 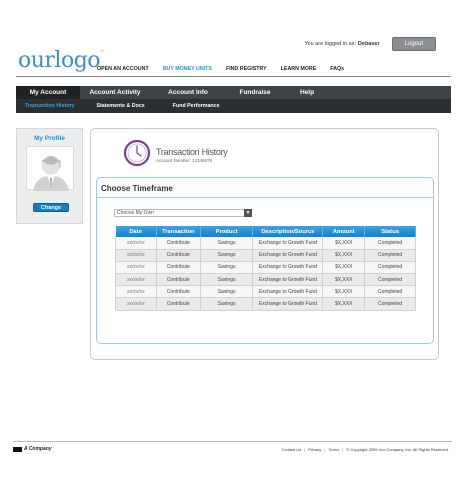 I want to click on nav-faqs: FAQs, so click(x=337, y=69).